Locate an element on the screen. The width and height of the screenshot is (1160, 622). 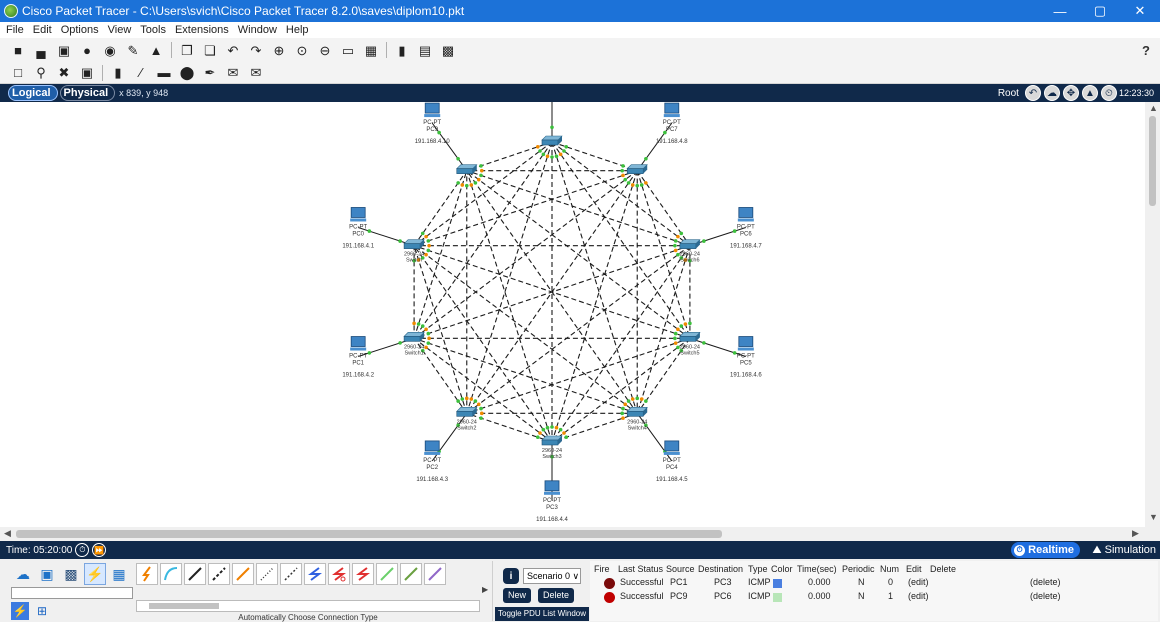
delete-icon: ✖ is located at coordinates (64, 73).